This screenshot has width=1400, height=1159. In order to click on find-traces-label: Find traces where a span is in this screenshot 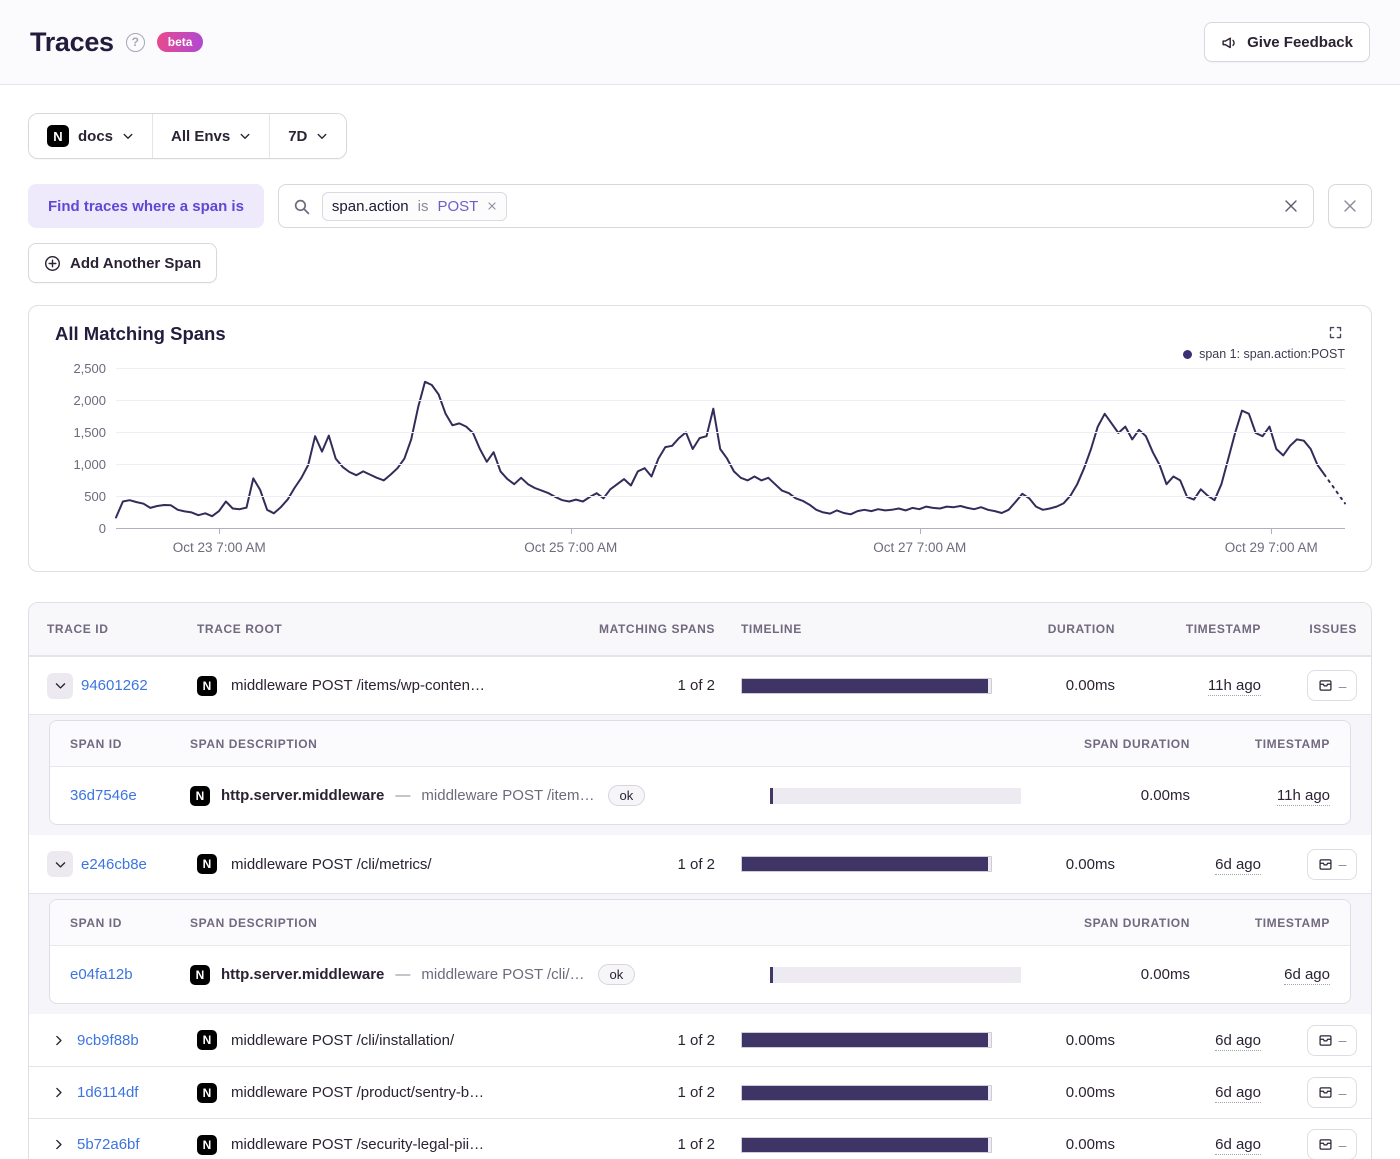, I will do `click(146, 206)`.